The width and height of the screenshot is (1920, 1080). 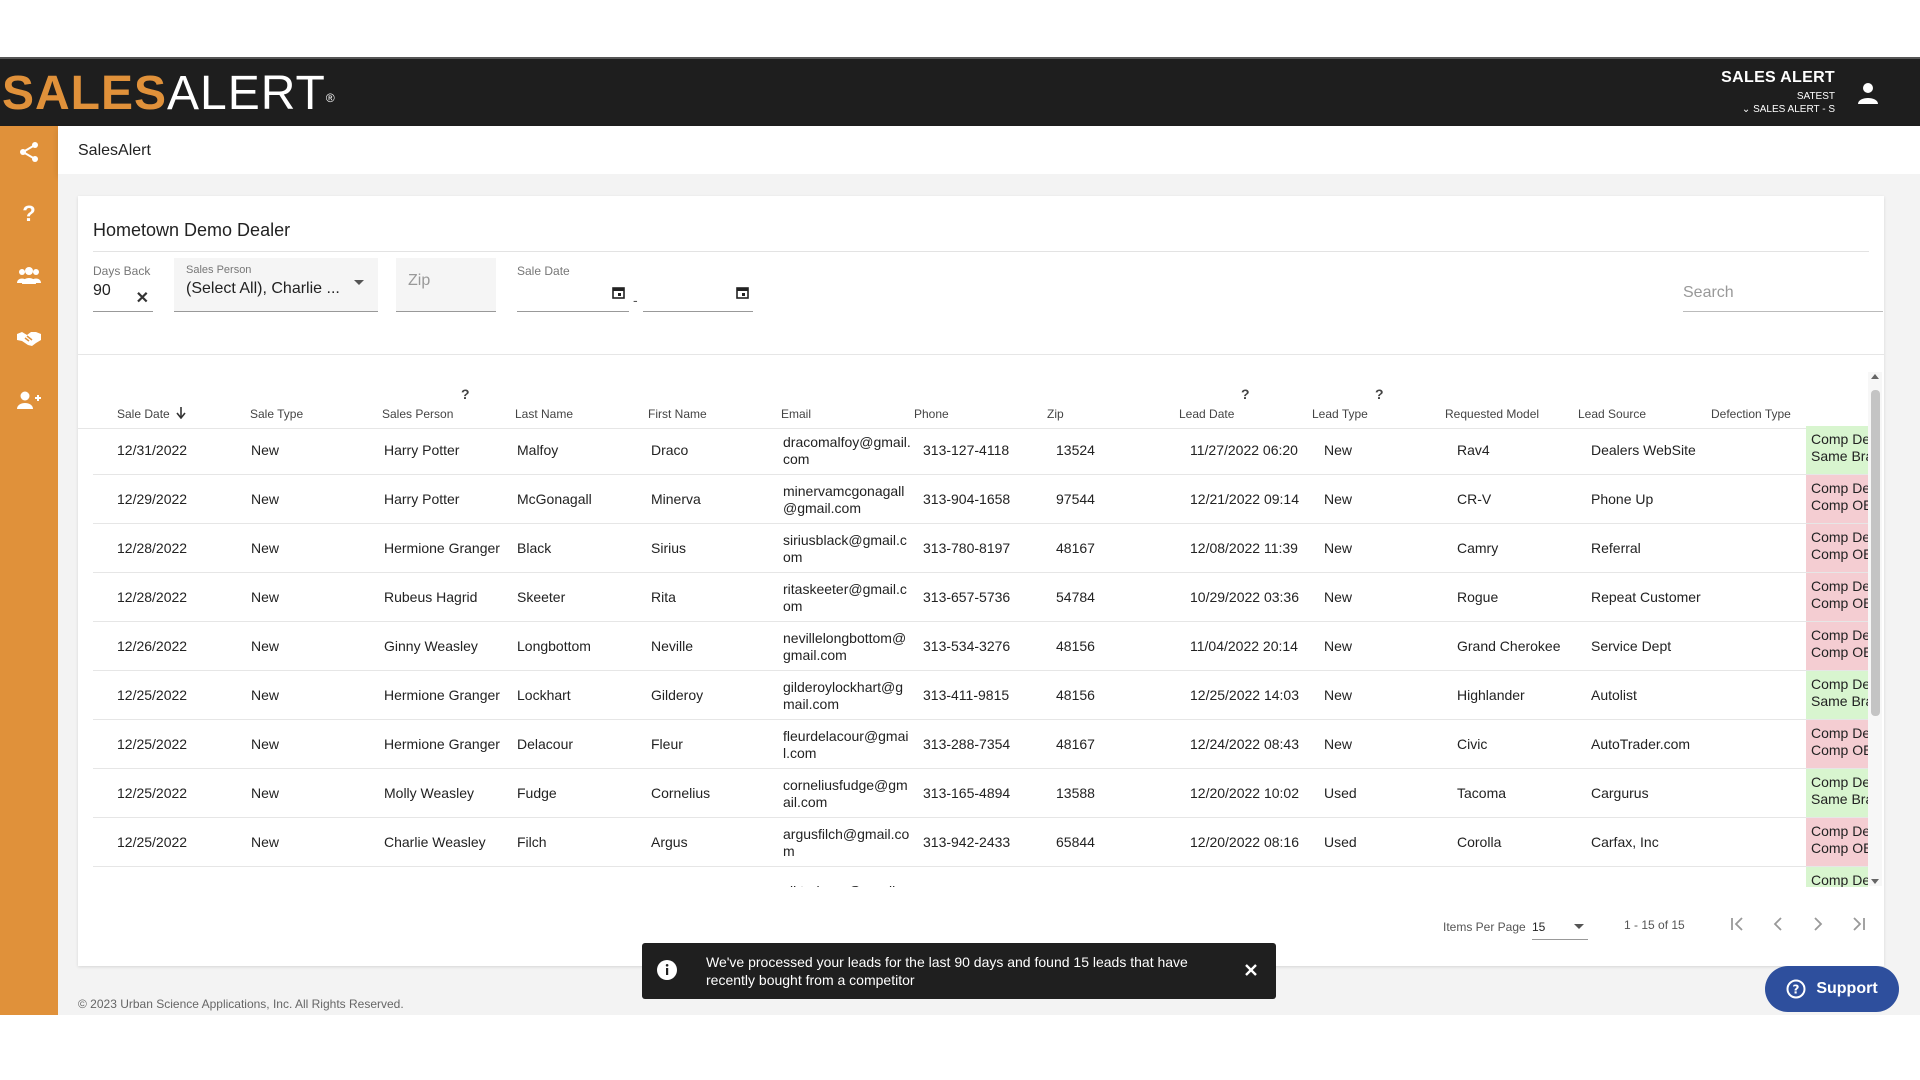 What do you see at coordinates (1815, 96) in the screenshot?
I see `dealer-code-label: SATEST` at bounding box center [1815, 96].